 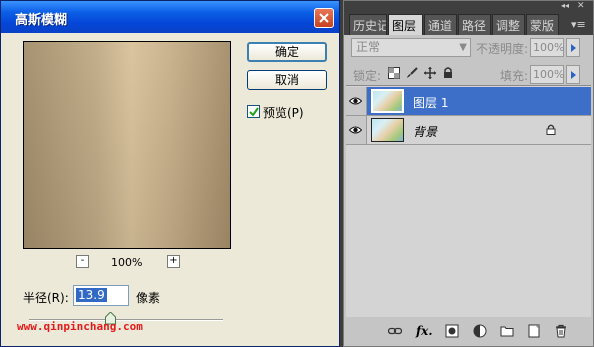 What do you see at coordinates (287, 52) in the screenshot?
I see `ok-button: 确定` at bounding box center [287, 52].